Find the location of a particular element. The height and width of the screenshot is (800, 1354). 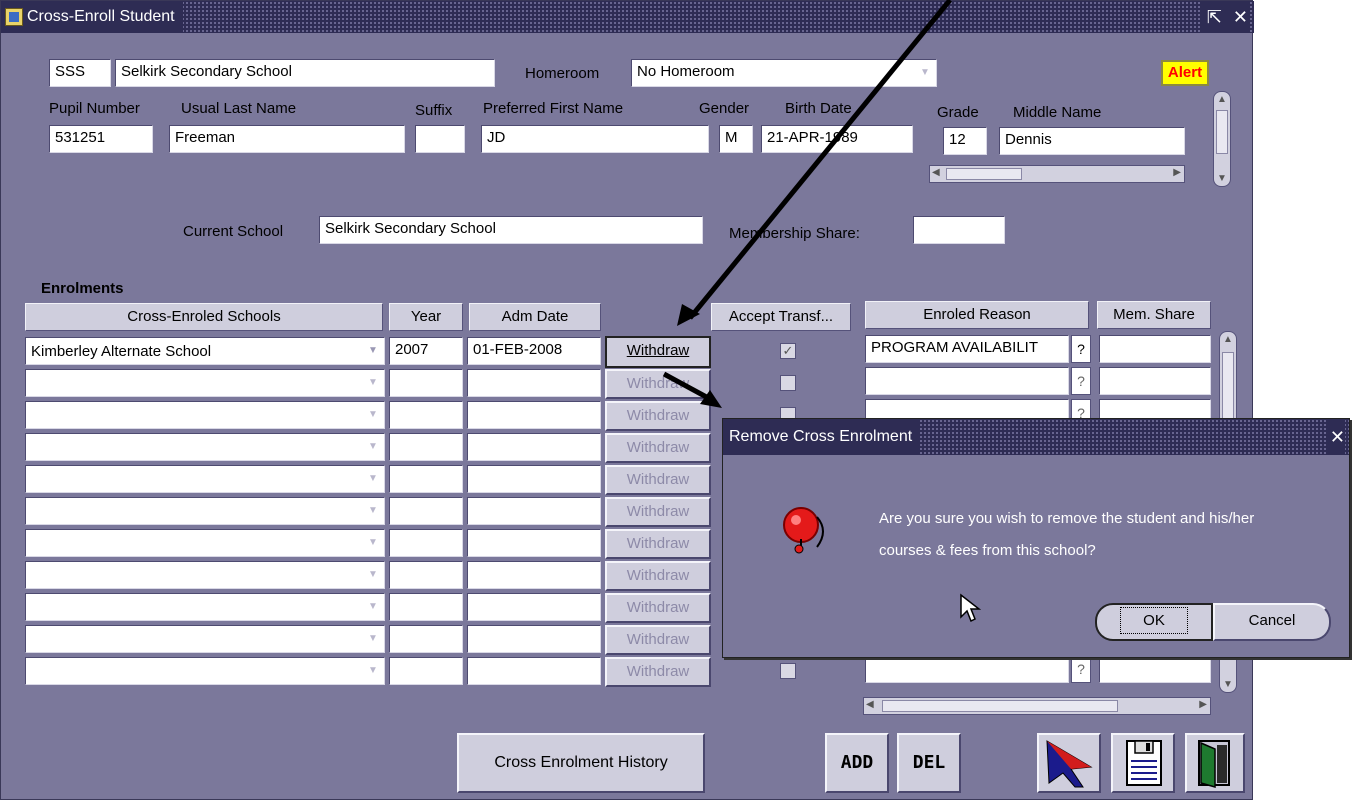

scroll-left-icon: ◀ is located at coordinates (870, 704).